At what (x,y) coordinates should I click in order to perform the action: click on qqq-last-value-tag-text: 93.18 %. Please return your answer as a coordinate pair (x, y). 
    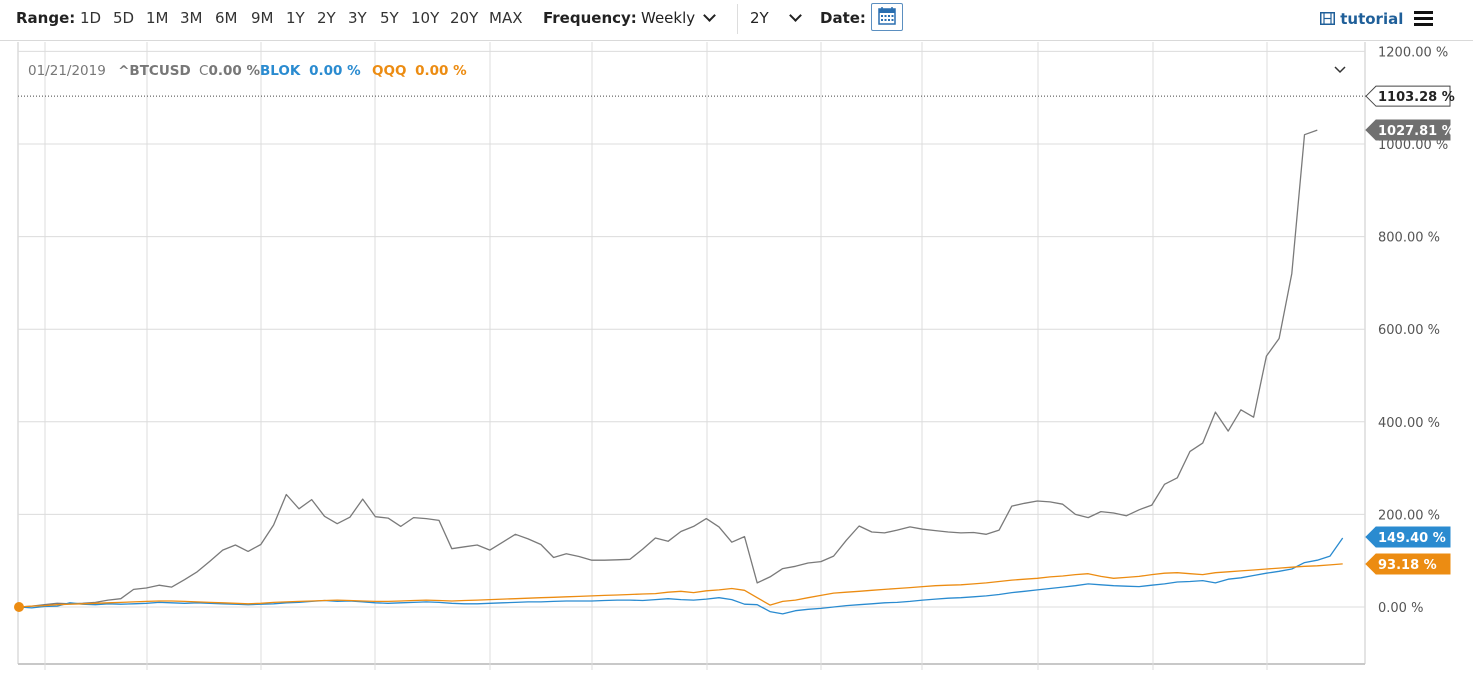
    Looking at the image, I should click on (1407, 565).